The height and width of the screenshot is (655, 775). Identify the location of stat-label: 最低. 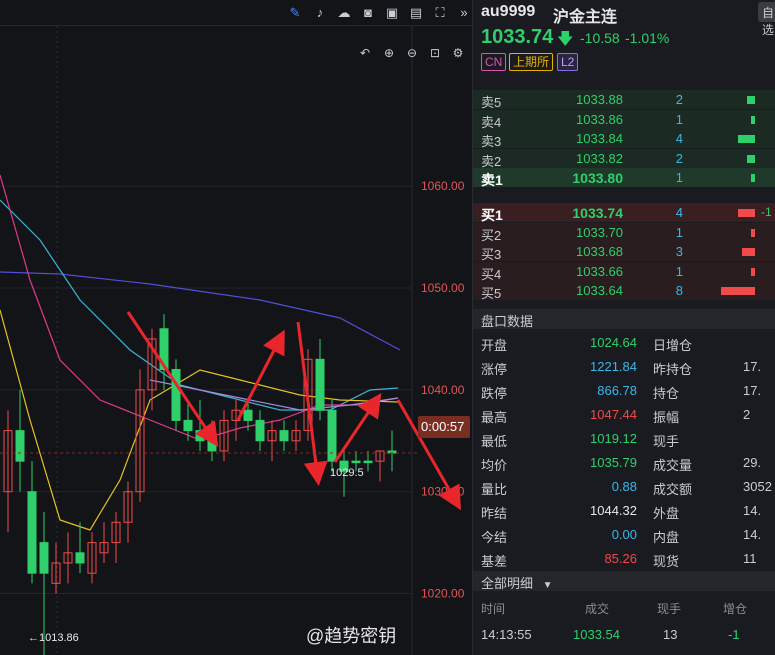
(494, 441).